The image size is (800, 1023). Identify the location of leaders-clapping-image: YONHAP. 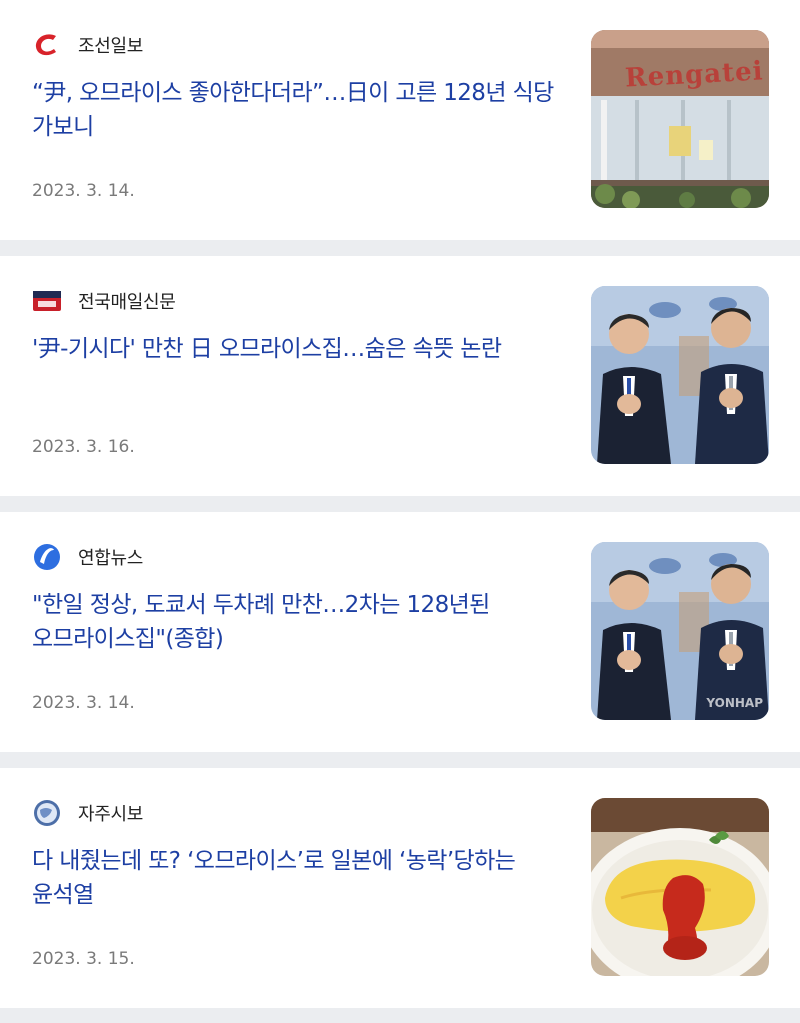
(680, 631).